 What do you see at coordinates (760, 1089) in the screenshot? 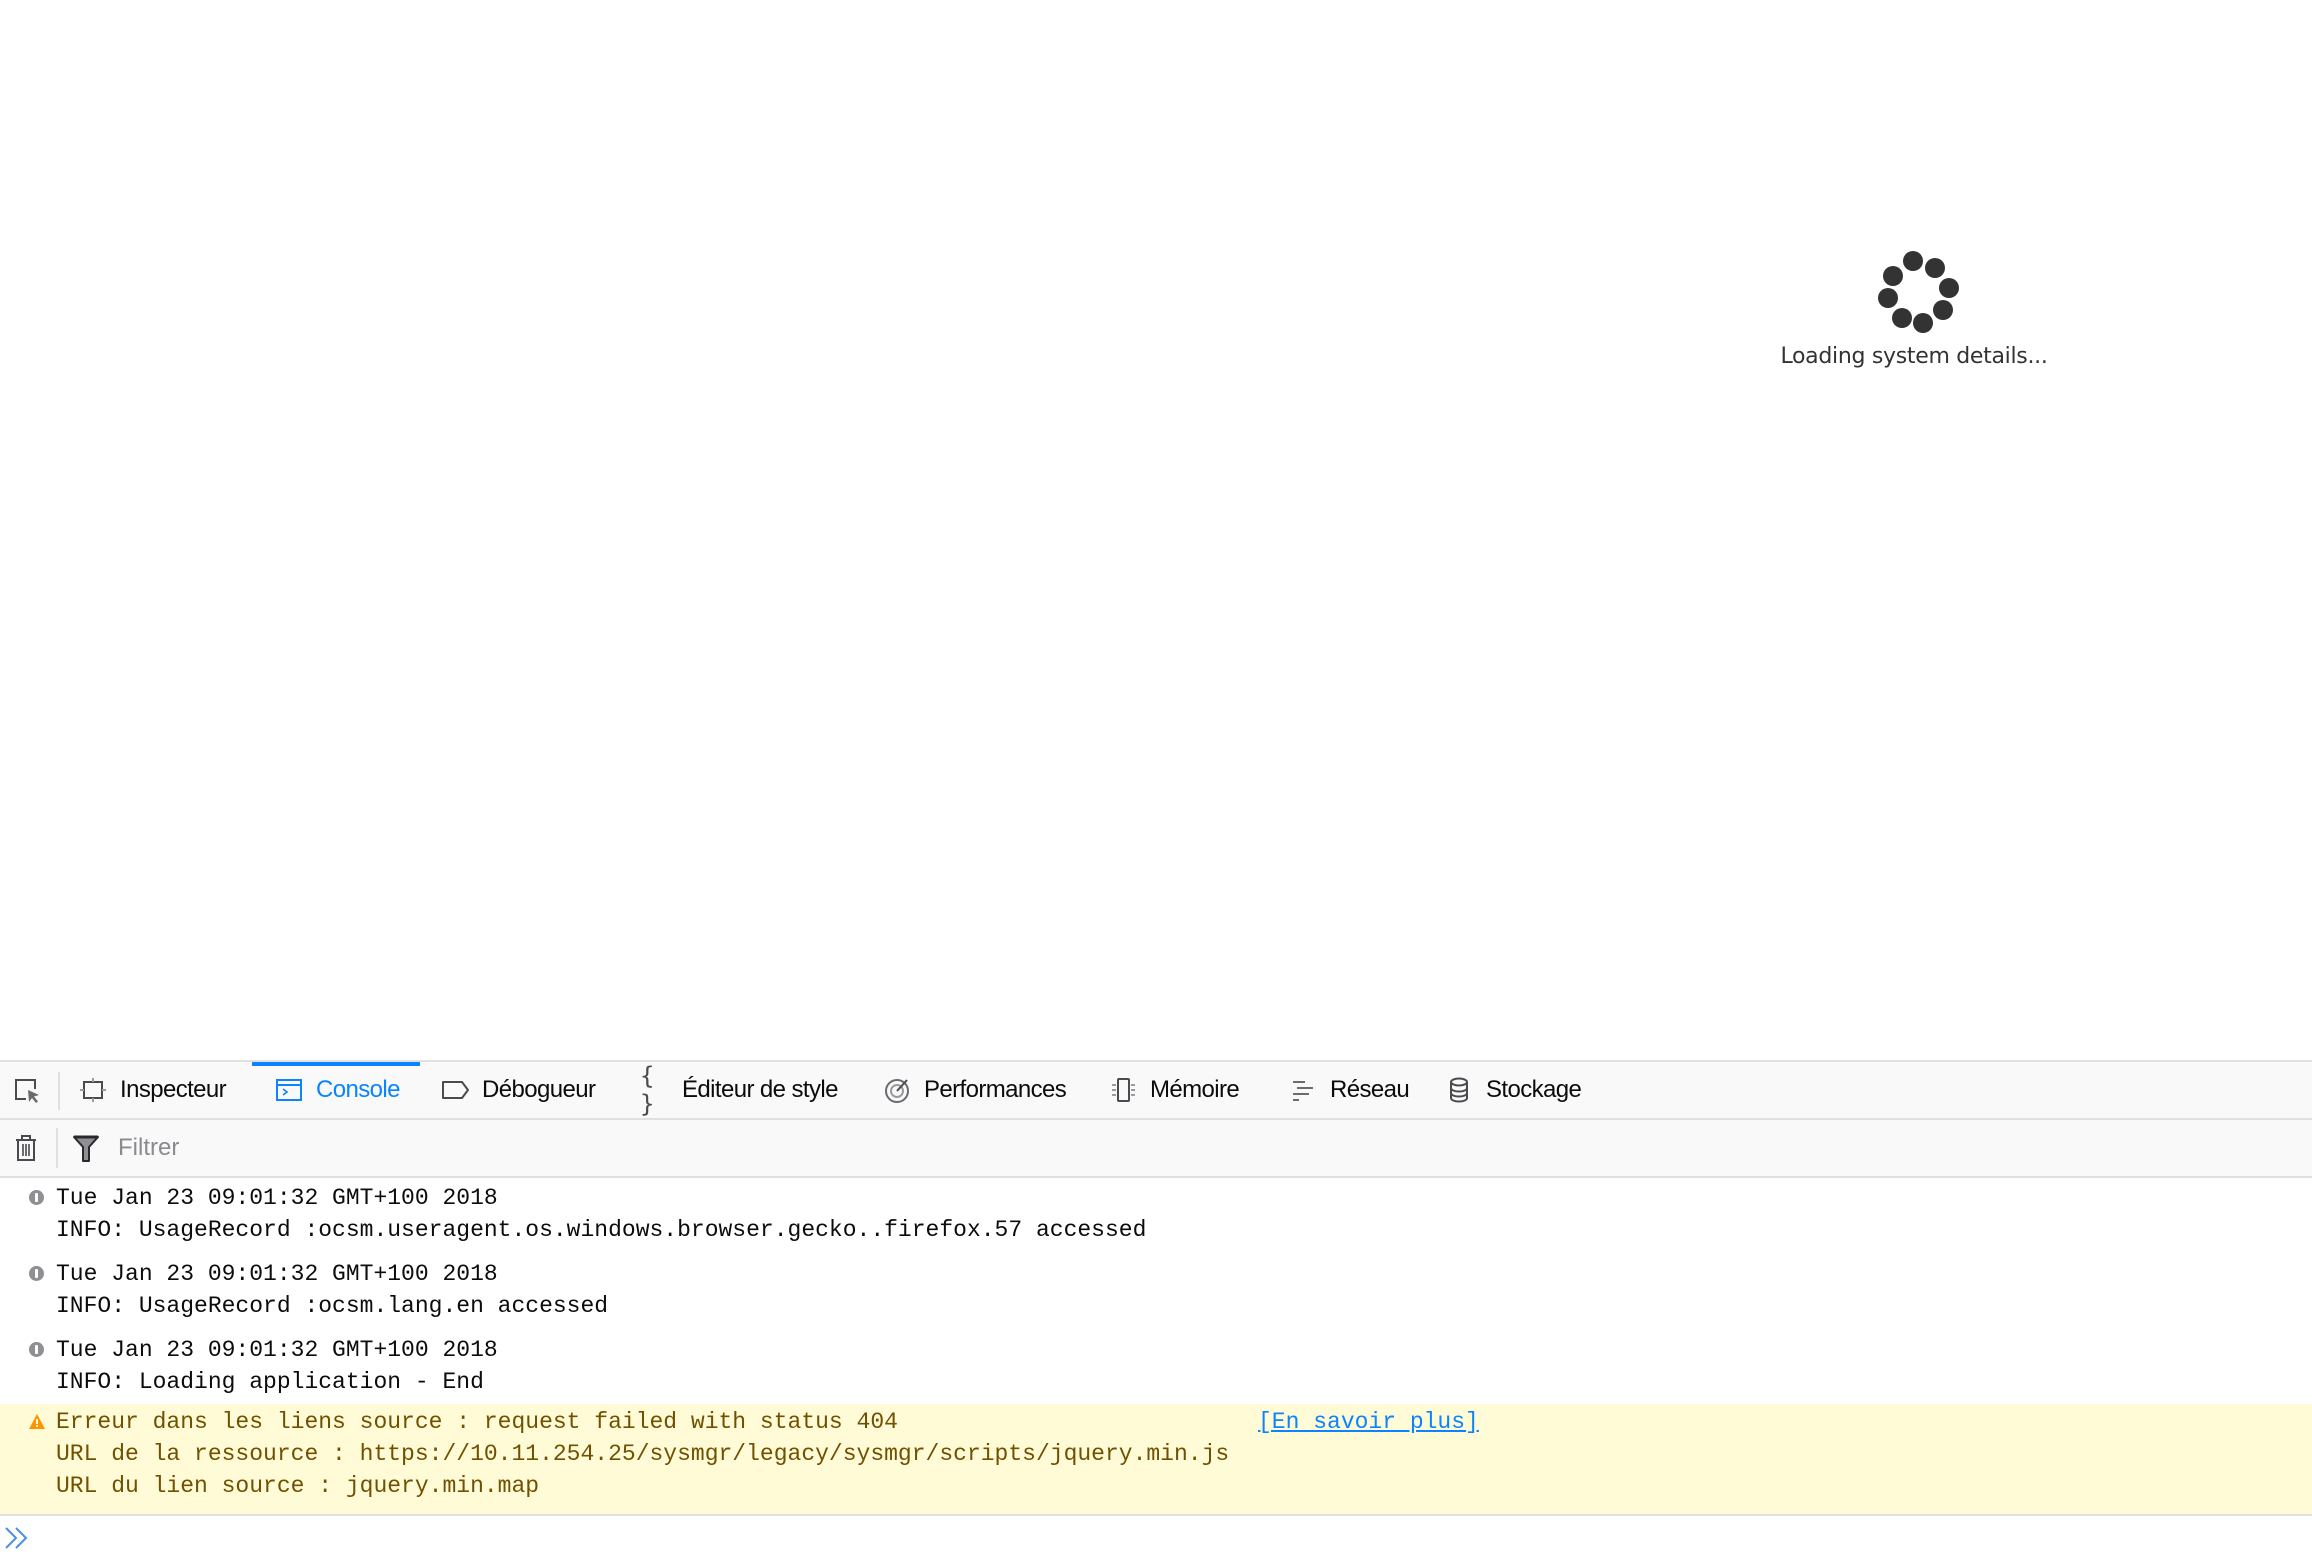
I see `tab-label: Éditeur de style` at bounding box center [760, 1089].